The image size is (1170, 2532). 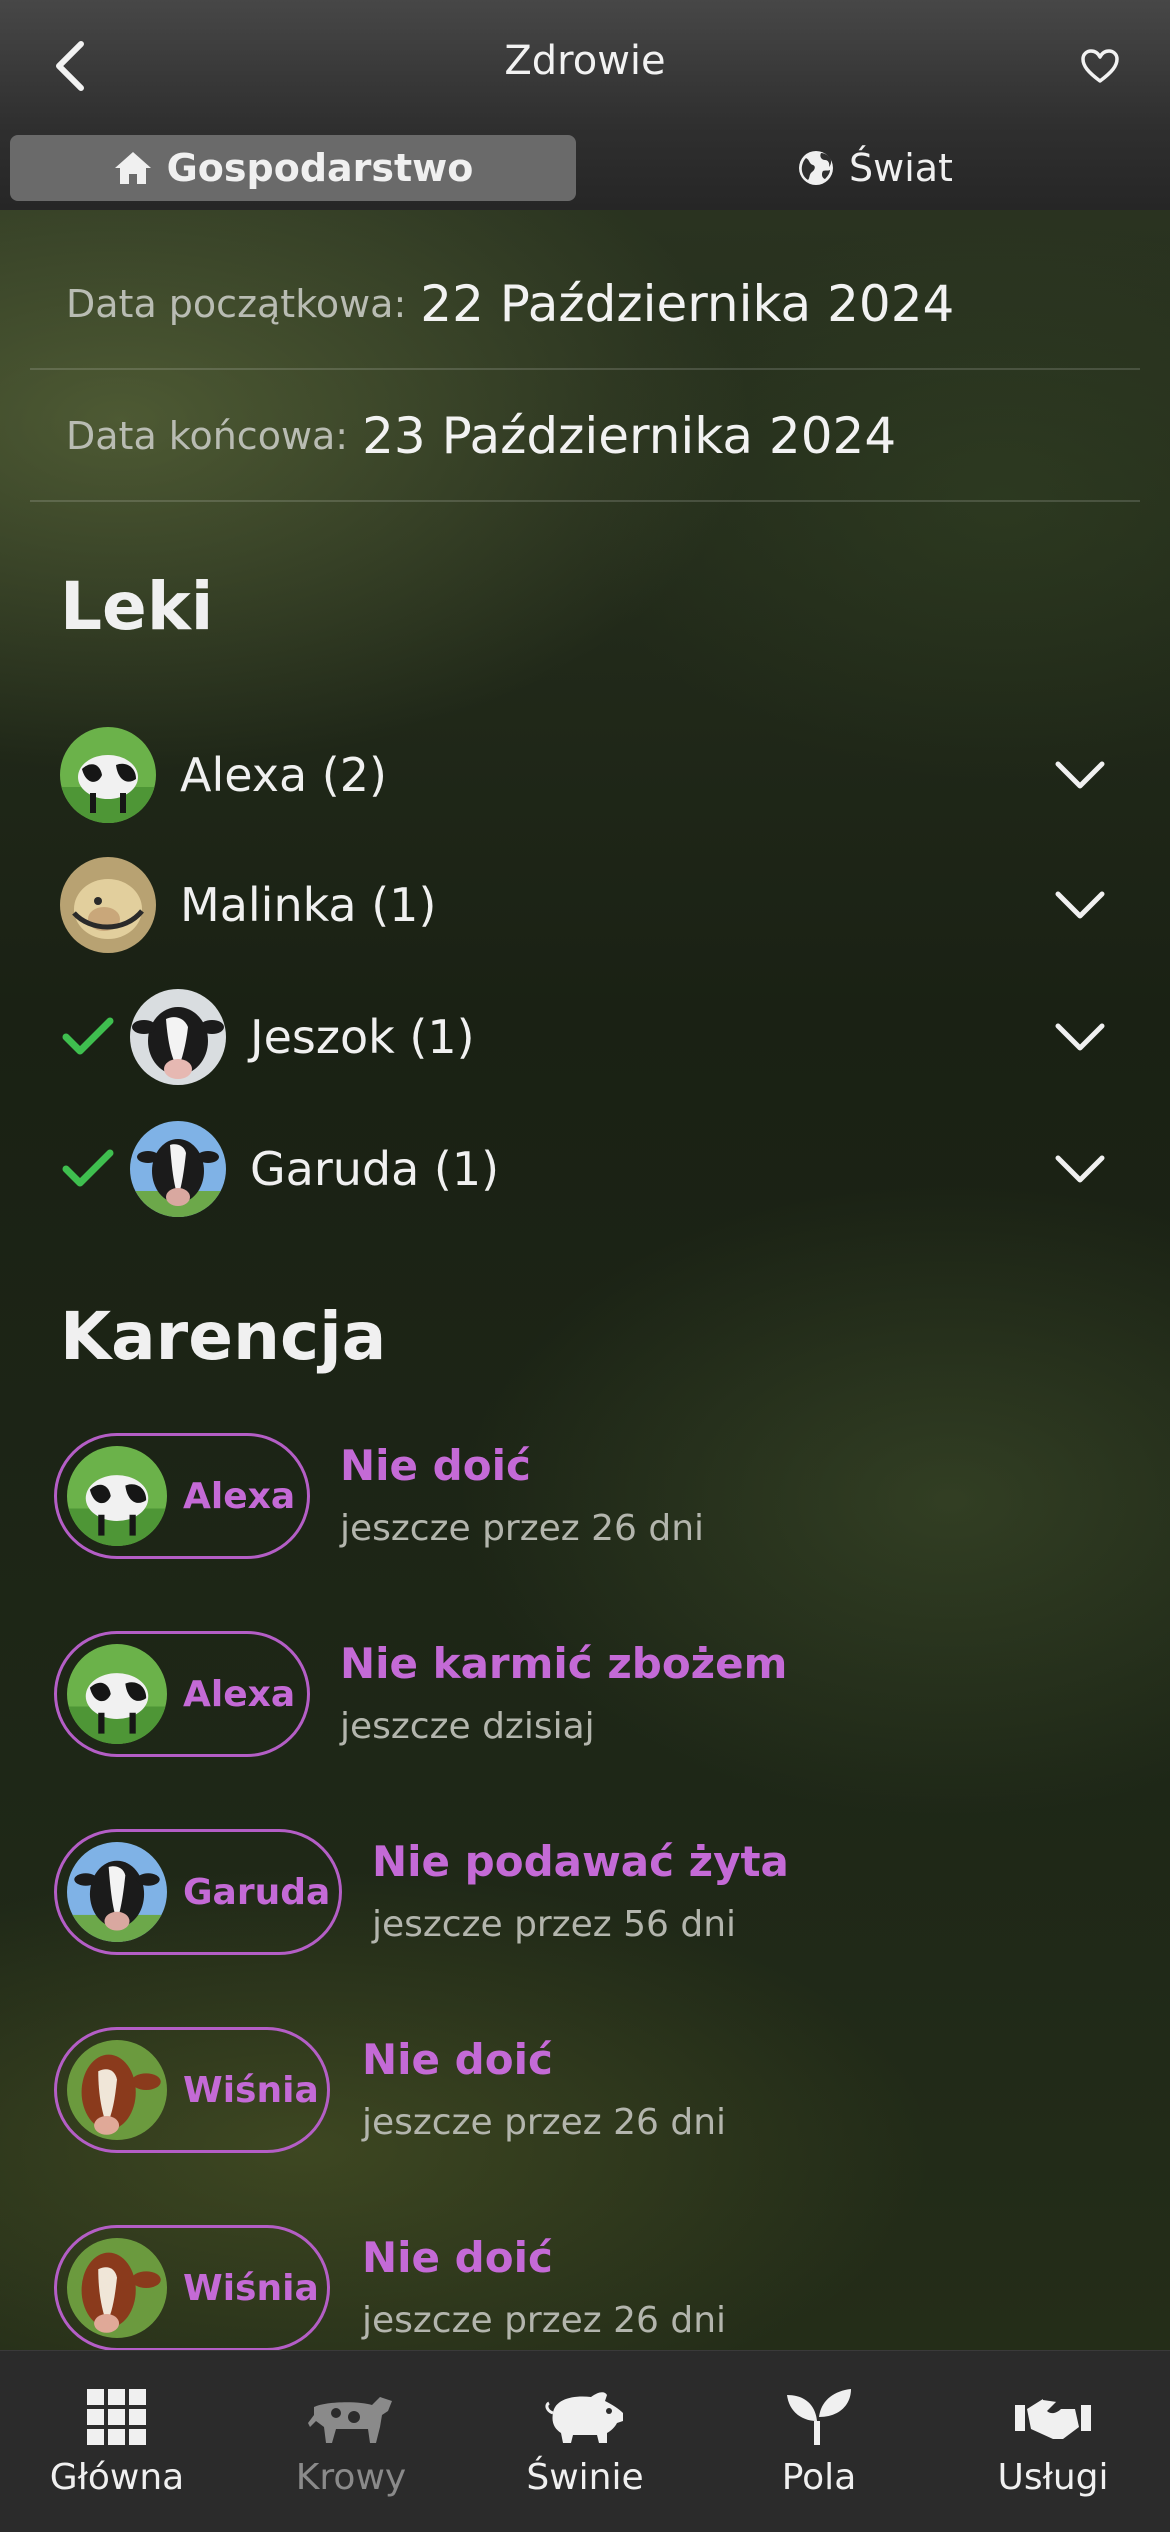 What do you see at coordinates (580, 1861) in the screenshot?
I see `withdrawal-rule: Nie podawać żyta` at bounding box center [580, 1861].